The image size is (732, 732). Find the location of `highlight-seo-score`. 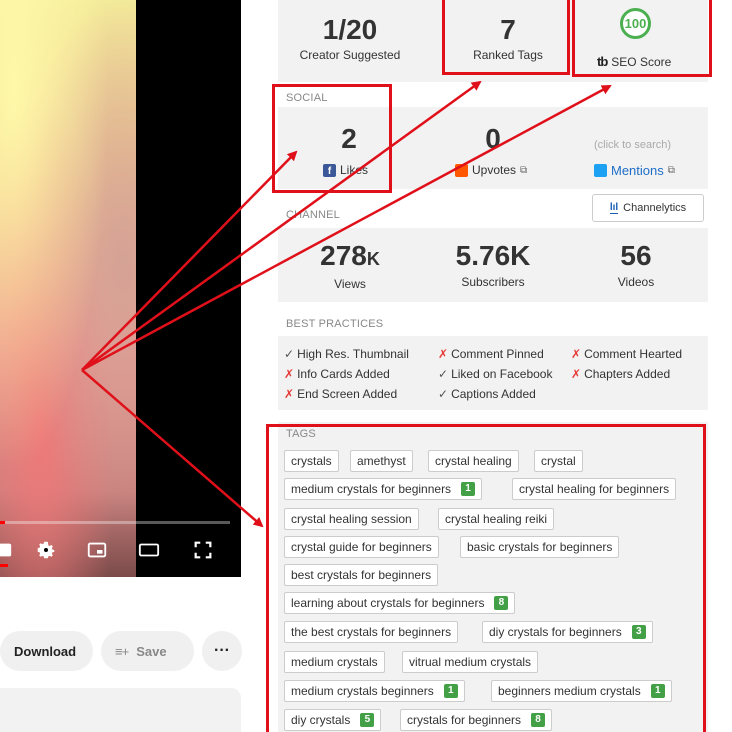

highlight-seo-score is located at coordinates (642, 38).